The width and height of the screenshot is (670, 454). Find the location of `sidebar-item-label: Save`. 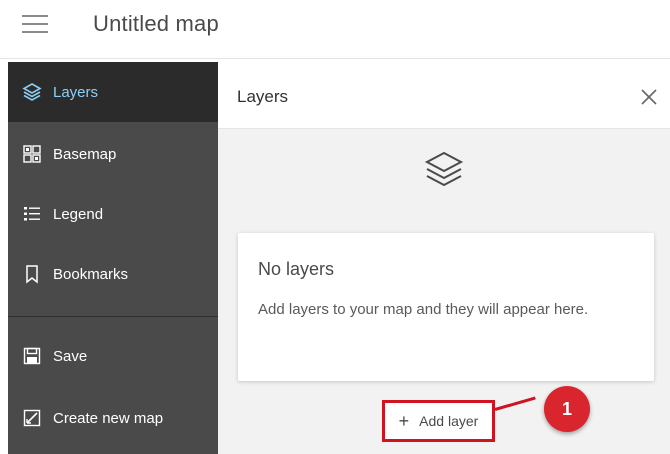

sidebar-item-label: Save is located at coordinates (70, 356).